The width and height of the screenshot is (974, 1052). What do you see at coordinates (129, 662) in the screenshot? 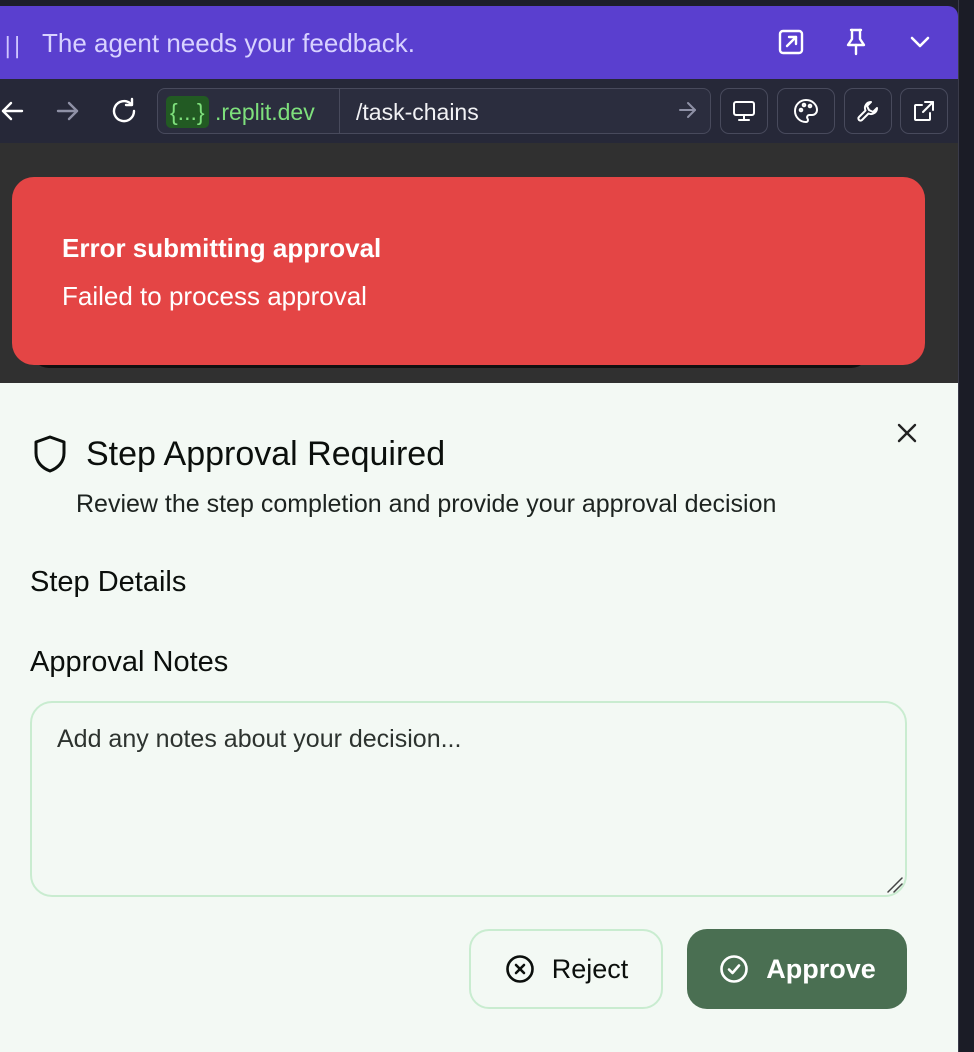
I see `approval-notes-heading: Approval Notes` at bounding box center [129, 662].